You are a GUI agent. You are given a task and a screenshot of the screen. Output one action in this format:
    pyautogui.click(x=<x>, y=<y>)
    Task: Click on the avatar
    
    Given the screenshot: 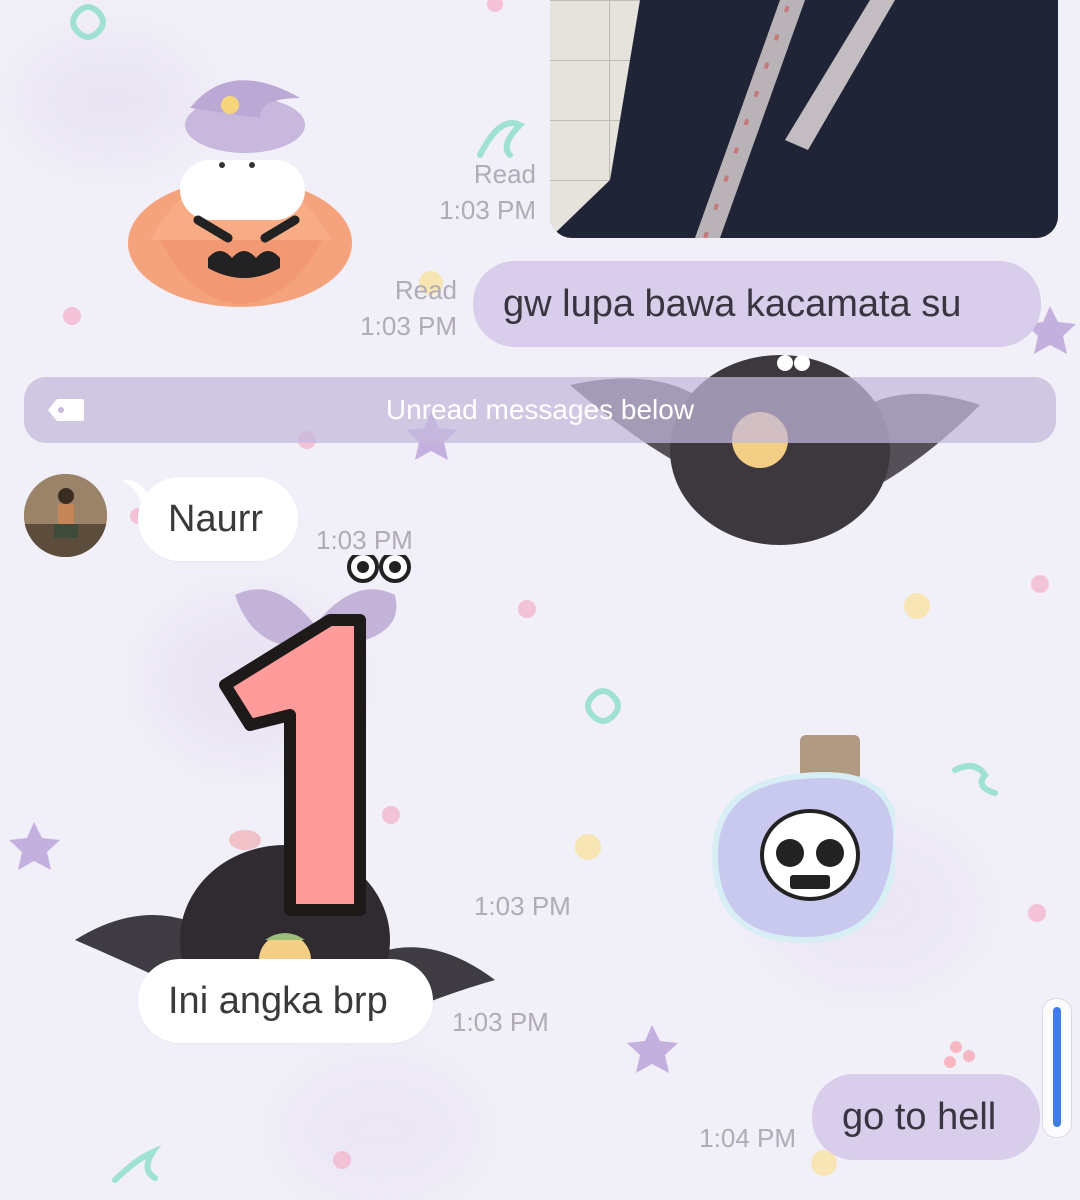 What is the action you would take?
    pyautogui.click(x=65, y=515)
    